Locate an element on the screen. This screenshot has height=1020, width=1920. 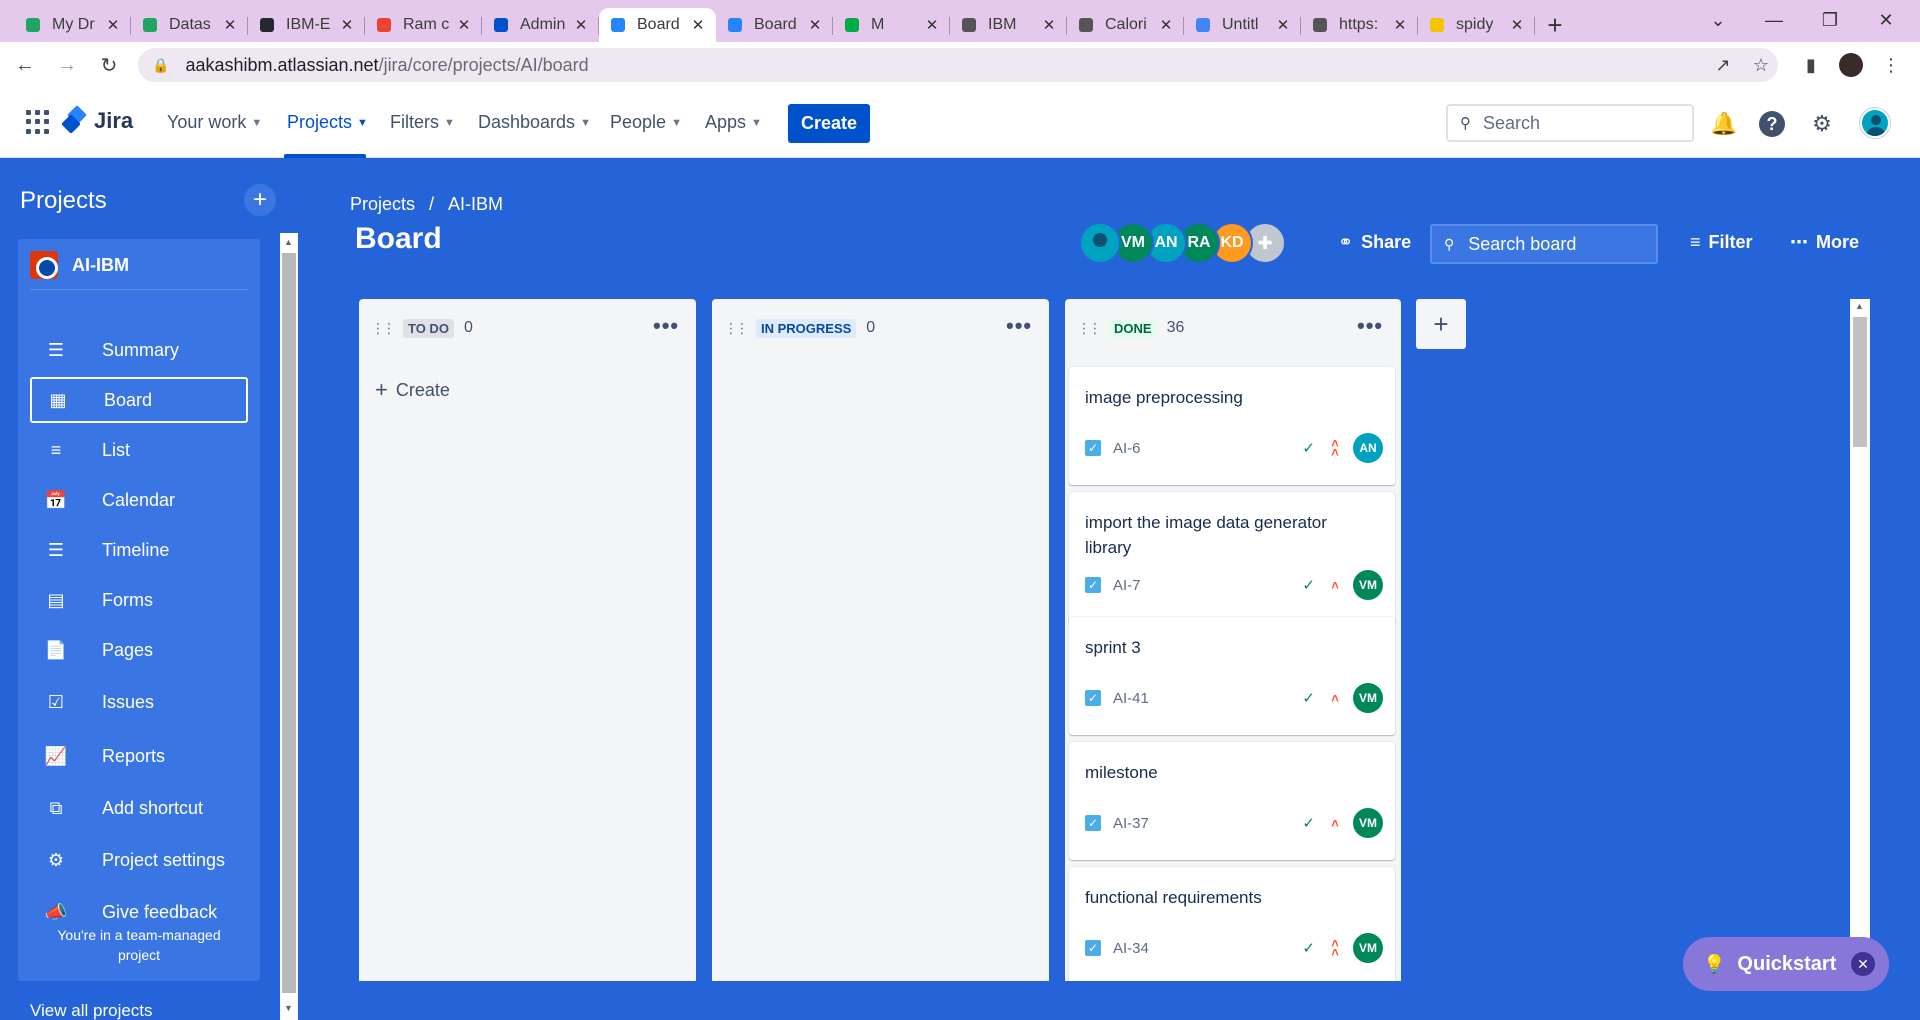
add-project-button: + is located at coordinates (260, 200).